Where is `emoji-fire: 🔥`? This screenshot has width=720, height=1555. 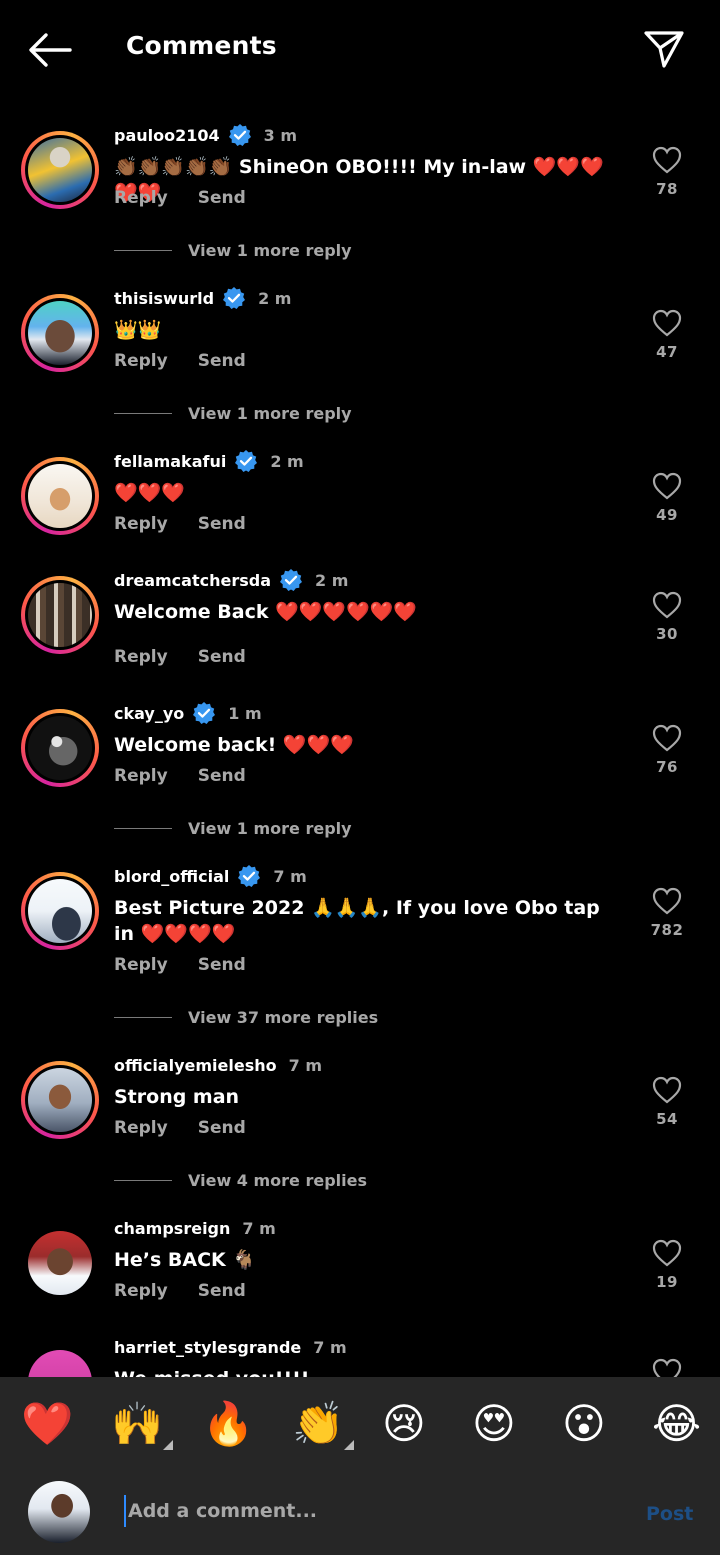 emoji-fire: 🔥 is located at coordinates (228, 1424).